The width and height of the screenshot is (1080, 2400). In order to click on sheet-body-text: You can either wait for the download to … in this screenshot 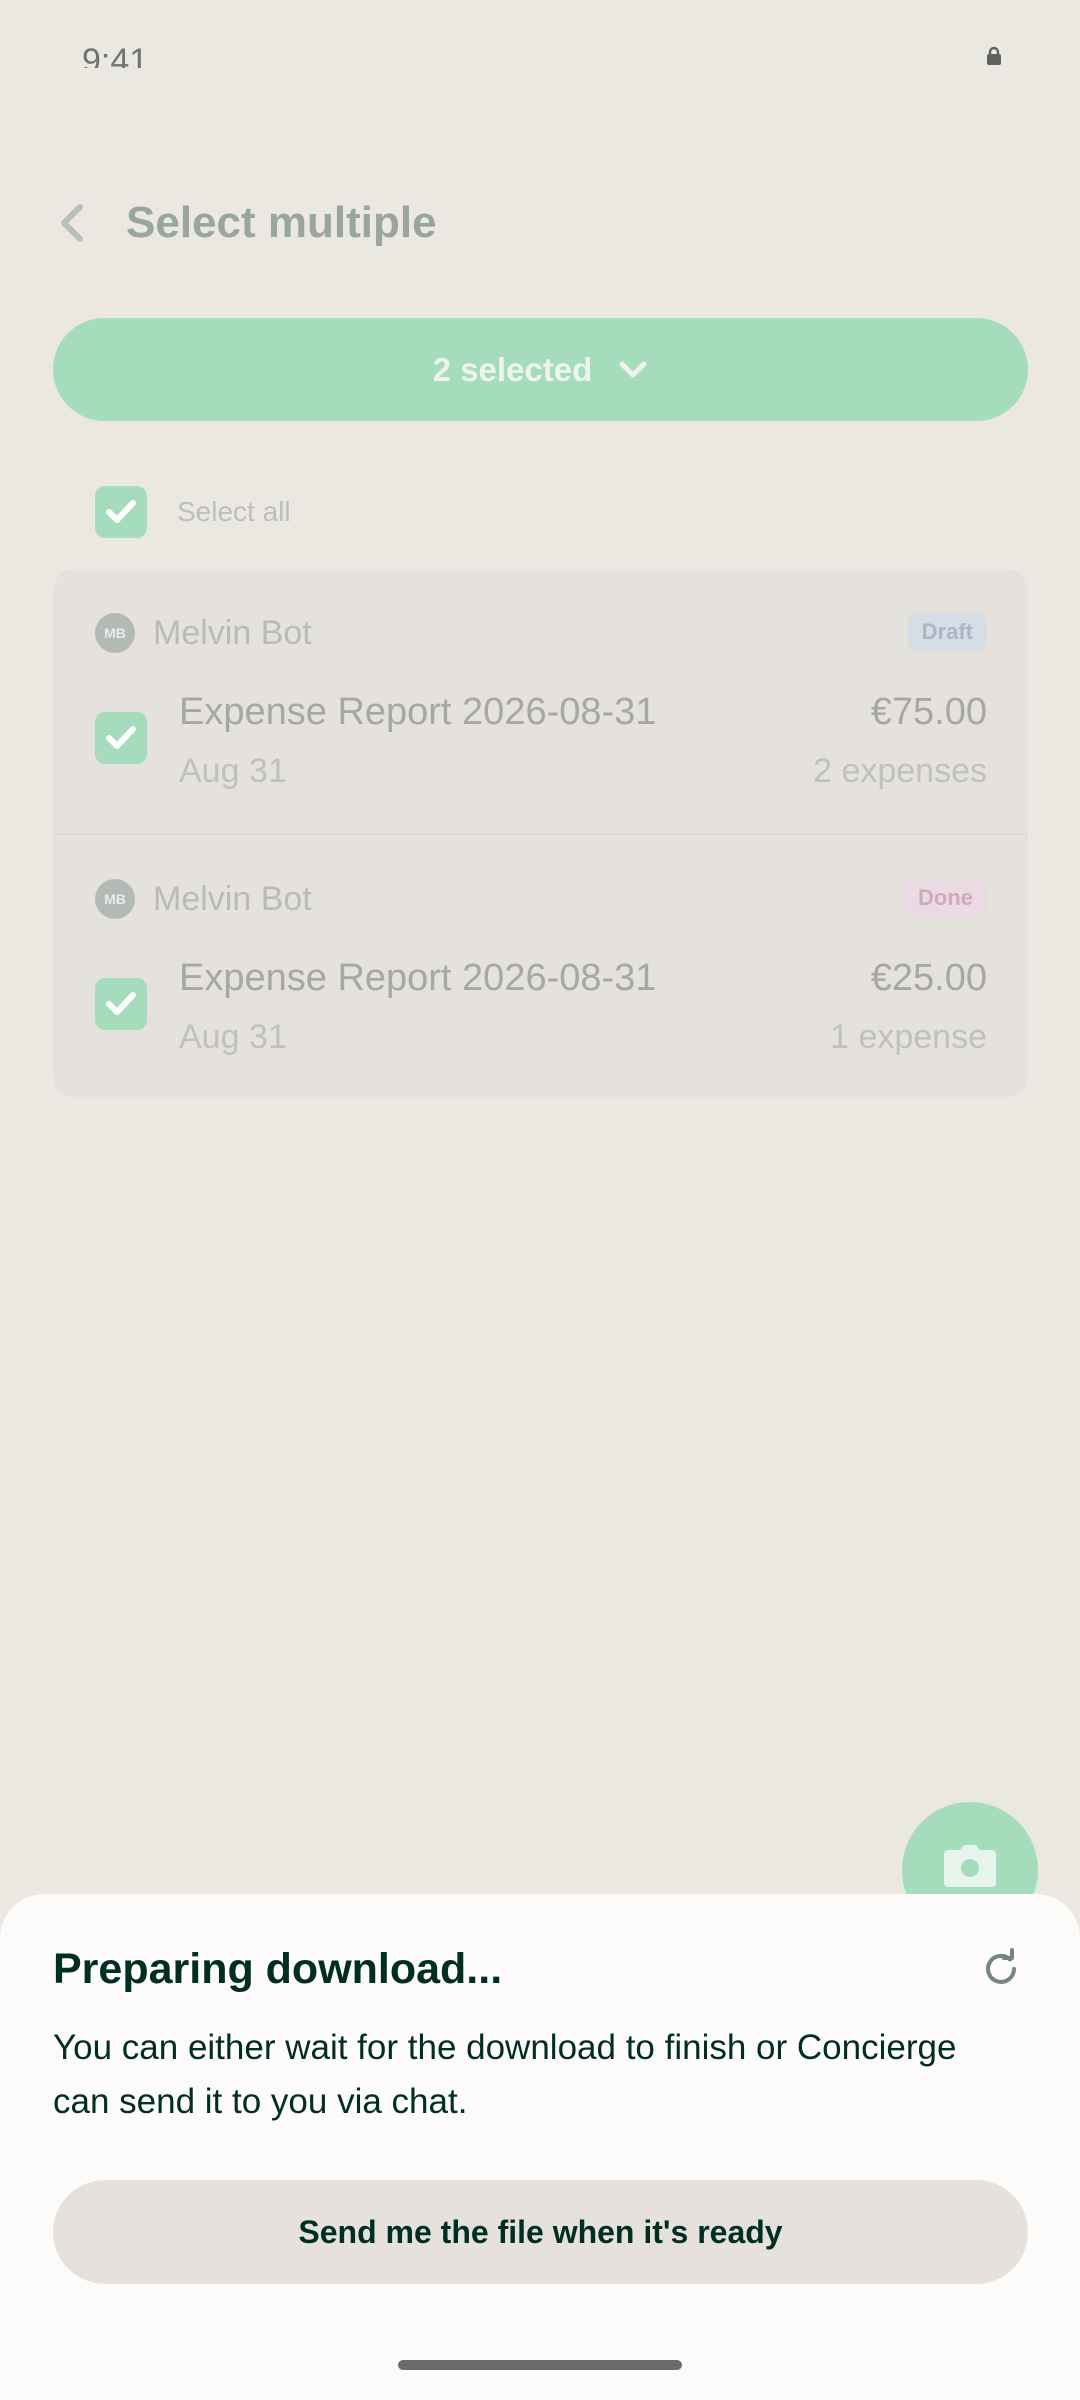, I will do `click(505, 2074)`.